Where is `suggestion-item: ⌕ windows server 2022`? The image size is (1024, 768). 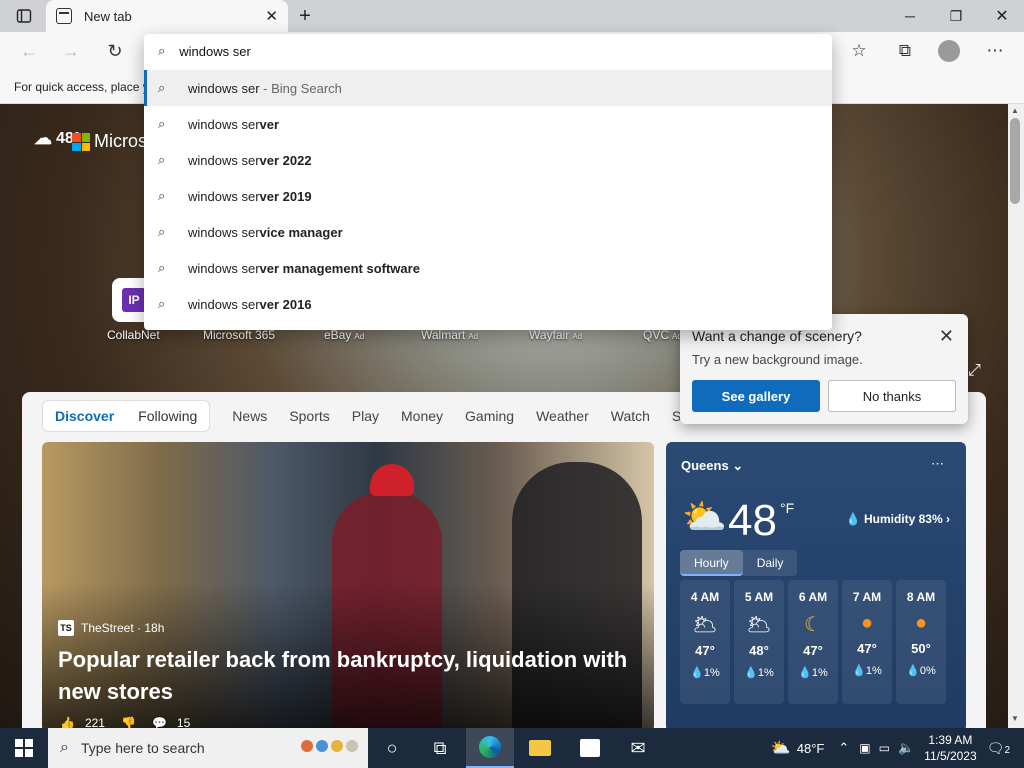
suggestion-item: ⌕ windows server 2022 is located at coordinates (488, 160).